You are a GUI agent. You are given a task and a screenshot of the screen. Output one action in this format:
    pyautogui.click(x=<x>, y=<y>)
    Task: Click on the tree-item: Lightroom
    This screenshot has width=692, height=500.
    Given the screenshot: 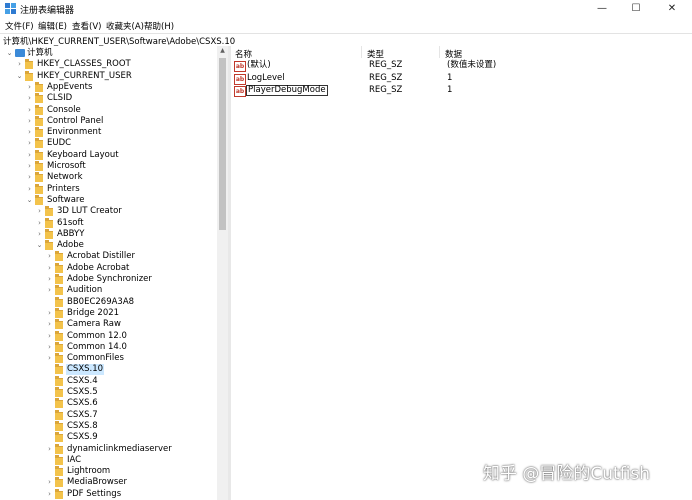 What is the action you would take?
    pyautogui.click(x=108, y=471)
    